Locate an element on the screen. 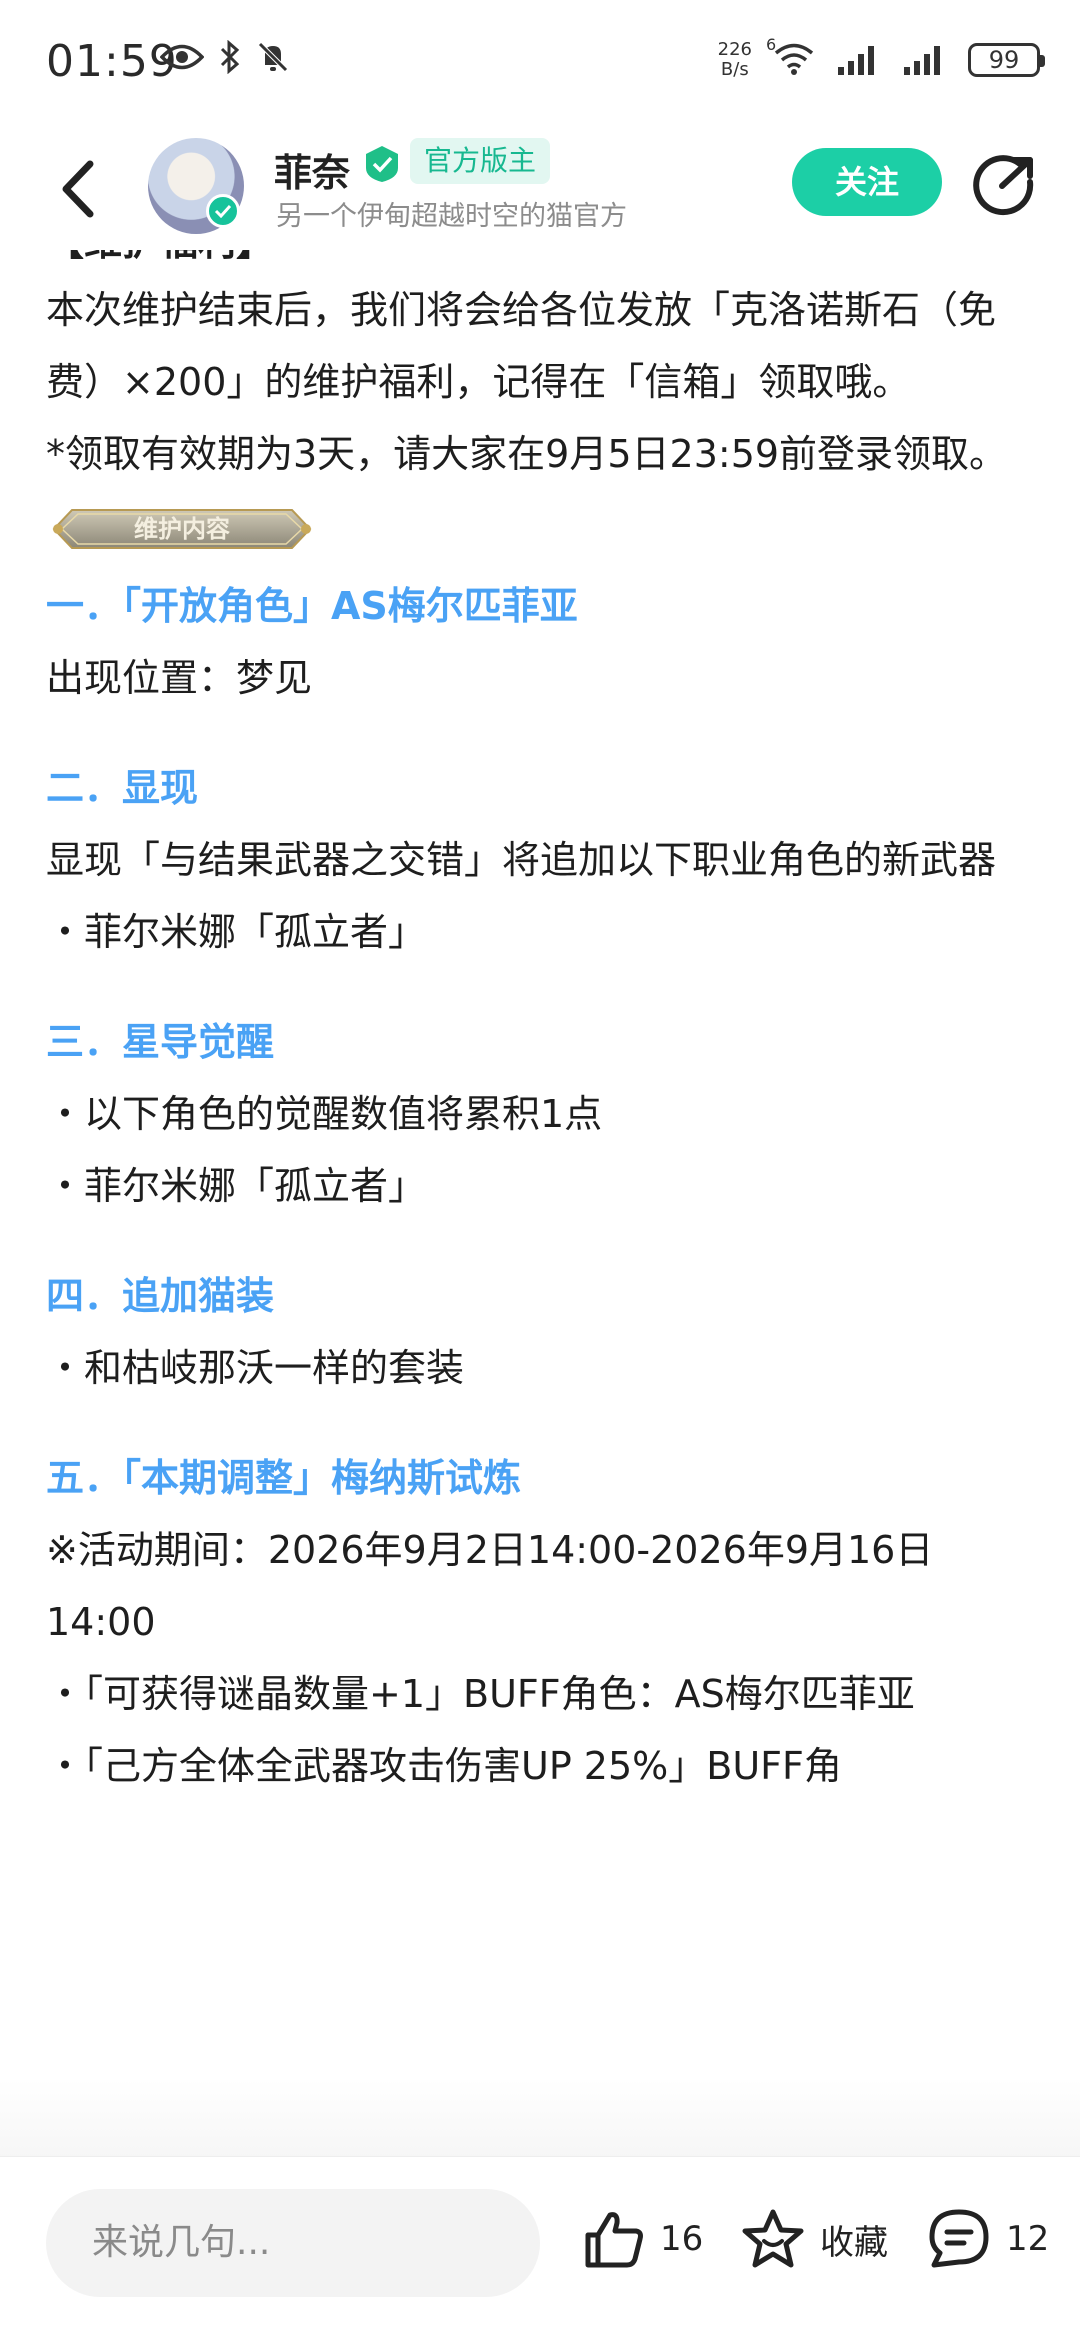 The height and width of the screenshot is (2325, 1080). banner-label: 维护内容 is located at coordinates (182, 528).